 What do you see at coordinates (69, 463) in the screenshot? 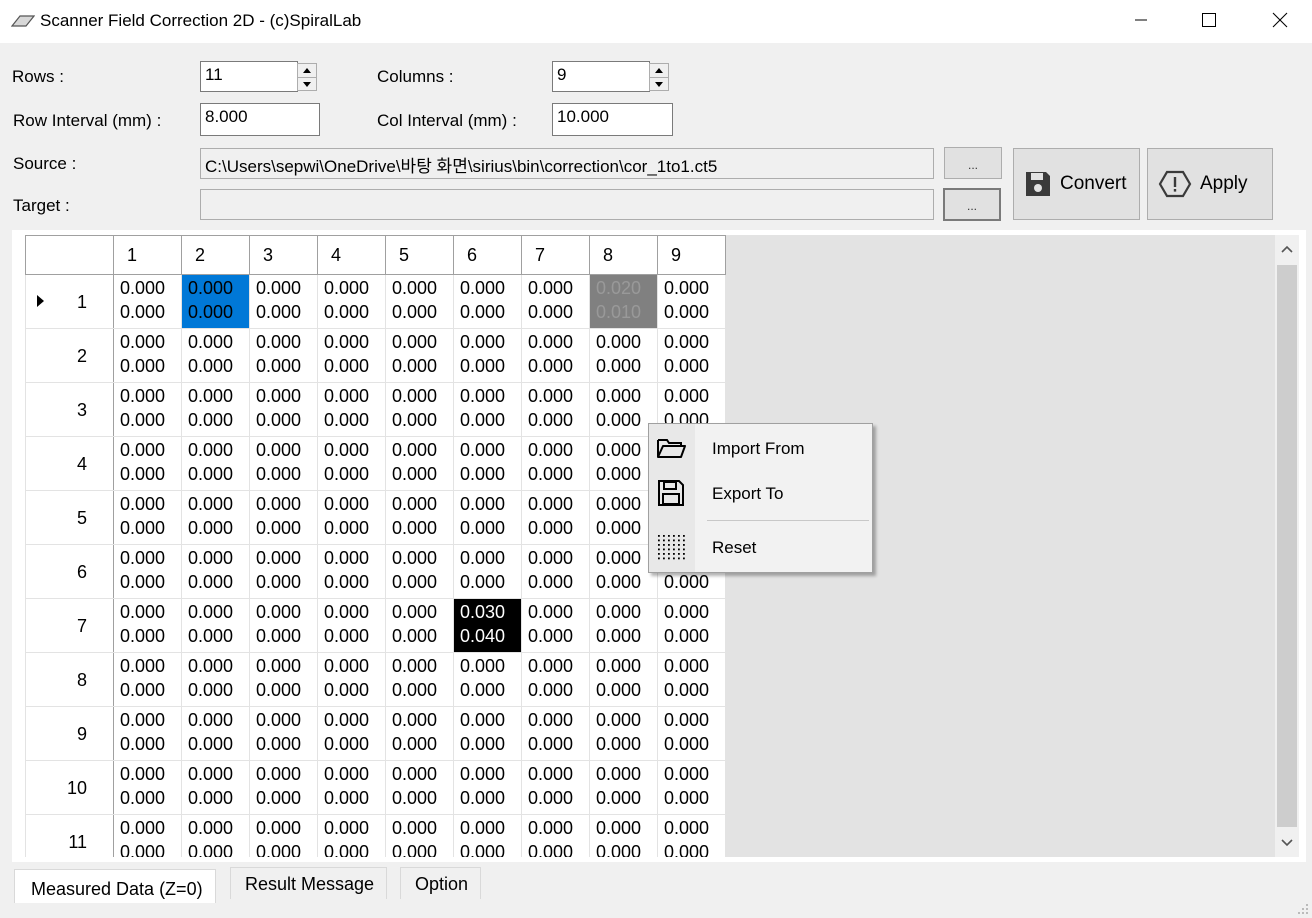
I see `row-header: 4` at bounding box center [69, 463].